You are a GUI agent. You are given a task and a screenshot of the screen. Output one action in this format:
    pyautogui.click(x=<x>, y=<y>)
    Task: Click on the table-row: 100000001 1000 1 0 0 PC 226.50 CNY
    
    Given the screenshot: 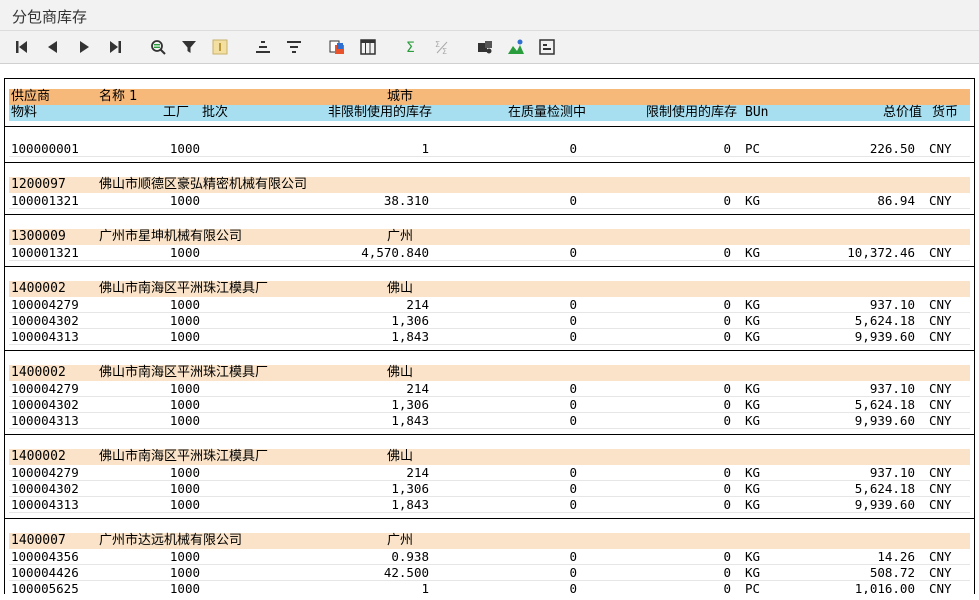 What is the action you would take?
    pyautogui.click(x=489, y=149)
    